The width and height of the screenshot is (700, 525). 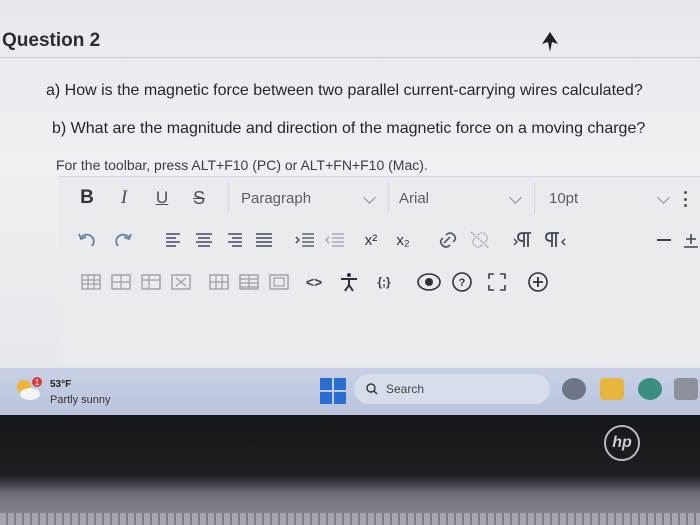 What do you see at coordinates (333, 391) in the screenshot?
I see `windows-start-icon` at bounding box center [333, 391].